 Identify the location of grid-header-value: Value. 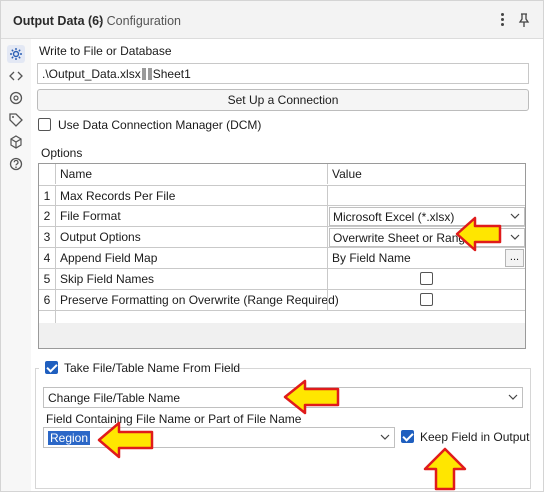
(426, 174).